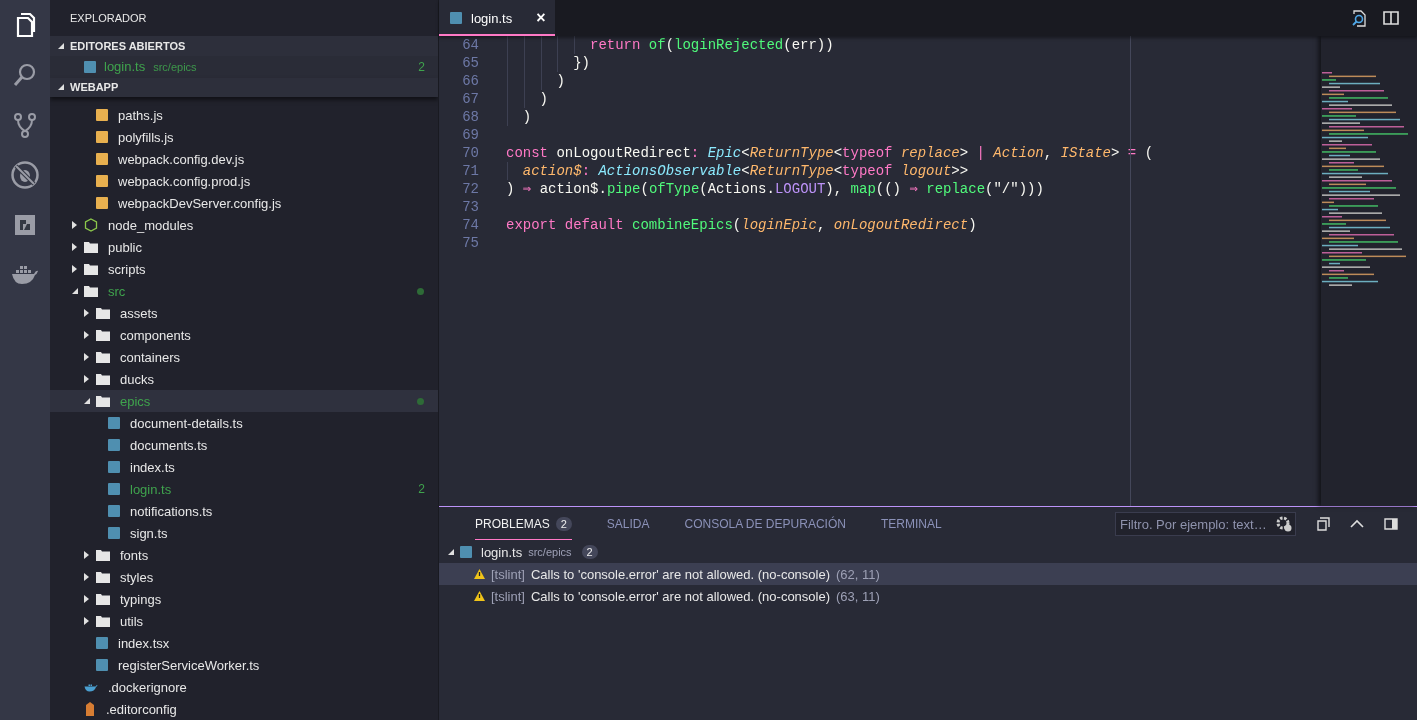 The image size is (1417, 720). Describe the element at coordinates (244, 577) in the screenshot. I see `tree-item: styles` at that location.